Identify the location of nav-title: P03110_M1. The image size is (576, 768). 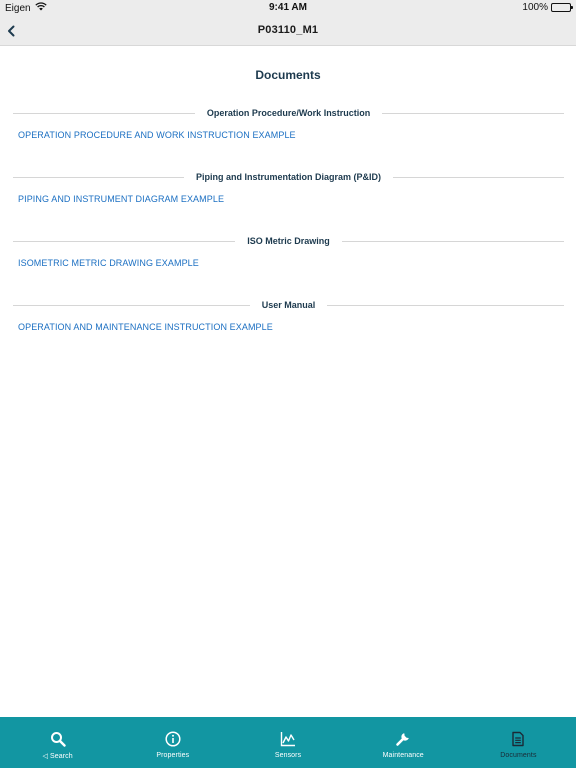
(288, 30).